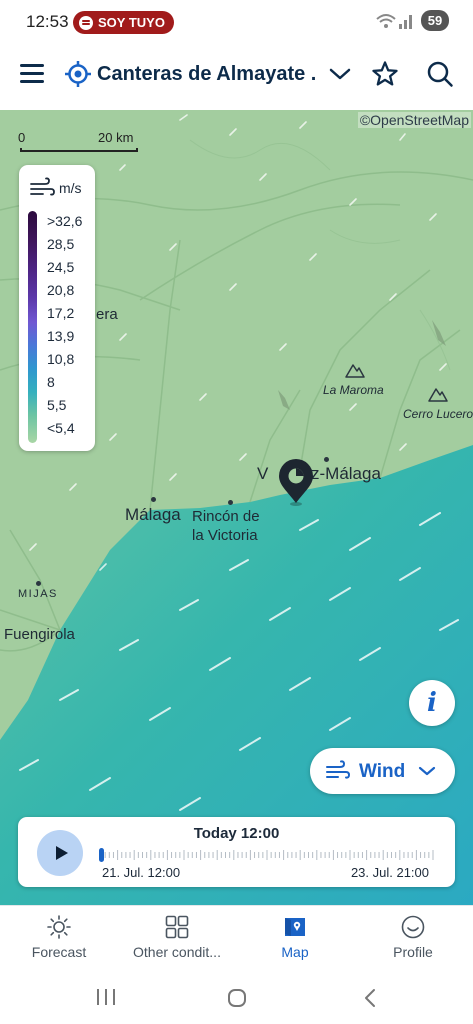 Image resolution: width=473 pixels, height=1024 pixels. Describe the element at coordinates (153, 514) in the screenshot. I see `place-label-malaga: Málaga` at that location.